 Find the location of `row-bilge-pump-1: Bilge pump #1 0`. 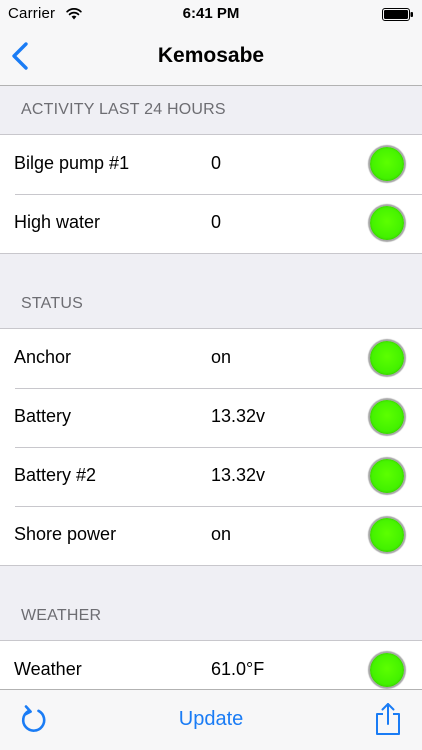

row-bilge-pump-1: Bilge pump #1 0 is located at coordinates (211, 164).